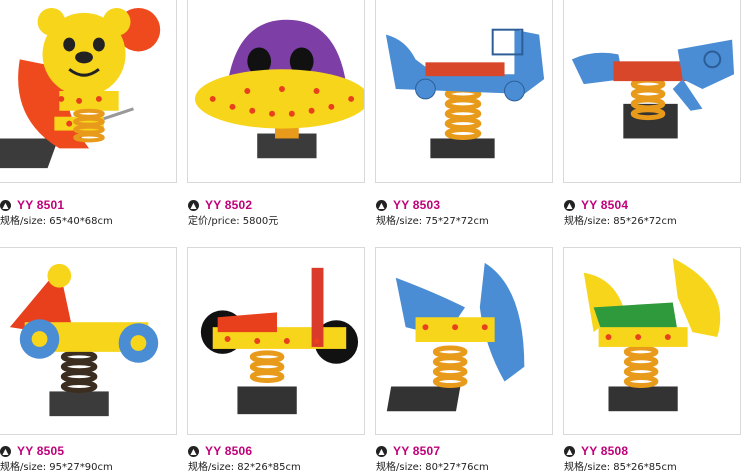 The width and height of the screenshot is (741, 475). Describe the element at coordinates (652, 341) in the screenshot. I see `product-image-horse` at that location.